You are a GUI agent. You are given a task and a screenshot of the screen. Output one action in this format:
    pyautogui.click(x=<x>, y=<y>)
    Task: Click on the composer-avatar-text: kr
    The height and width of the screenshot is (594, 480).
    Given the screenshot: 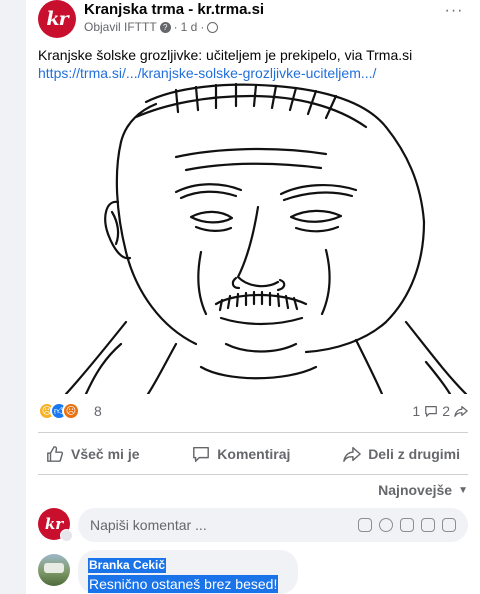 What is the action you would take?
    pyautogui.click(x=54, y=524)
    